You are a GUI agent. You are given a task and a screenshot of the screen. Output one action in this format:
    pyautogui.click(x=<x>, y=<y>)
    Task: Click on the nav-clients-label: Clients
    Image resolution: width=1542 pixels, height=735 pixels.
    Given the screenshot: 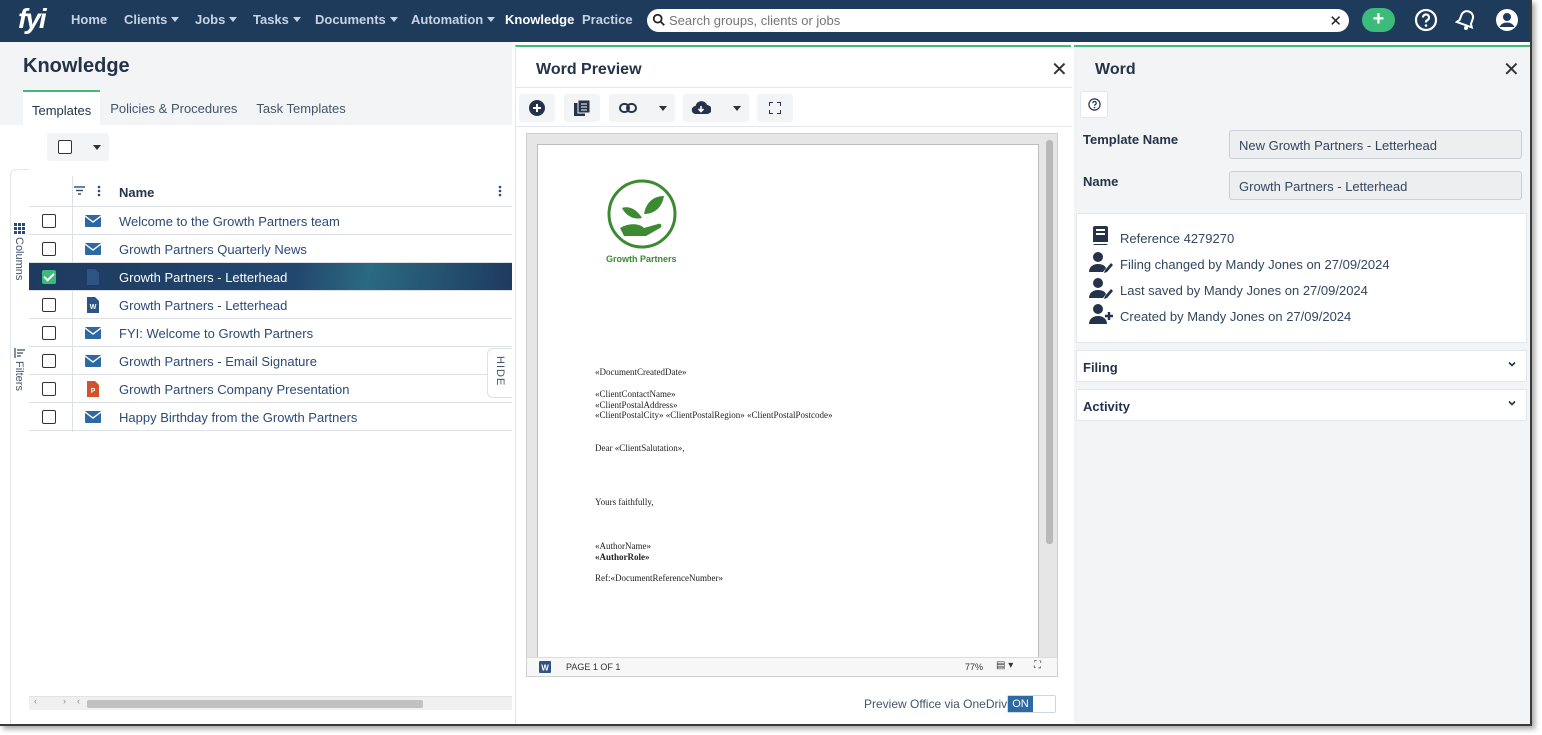 What is the action you would take?
    pyautogui.click(x=146, y=19)
    